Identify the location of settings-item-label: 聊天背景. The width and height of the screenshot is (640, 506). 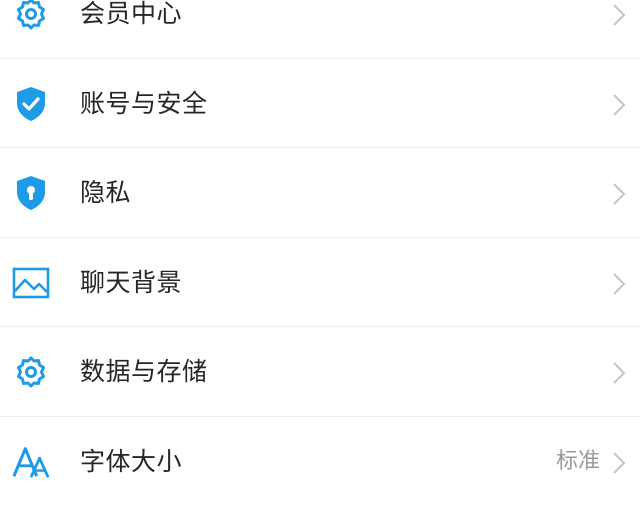
(131, 283).